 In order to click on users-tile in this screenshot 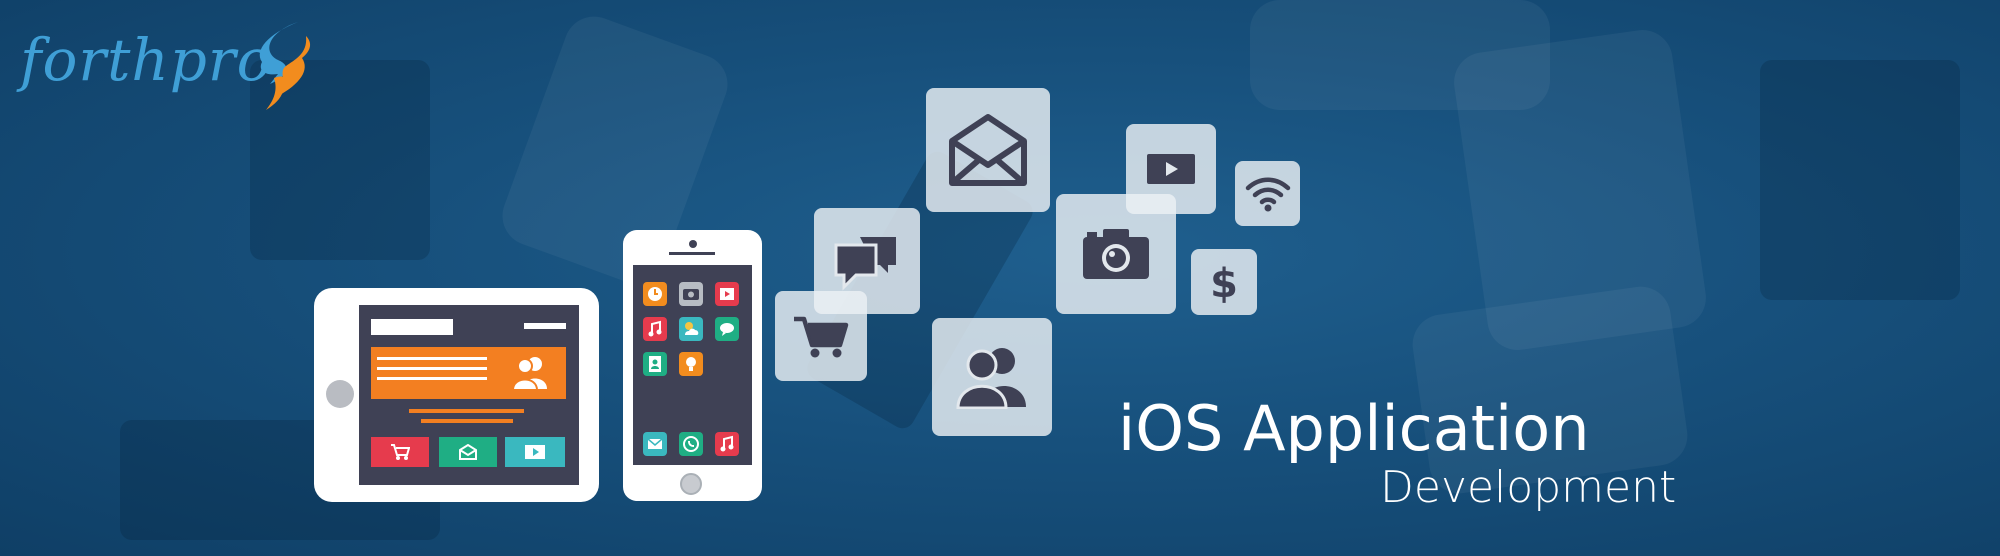, I will do `click(992, 377)`.